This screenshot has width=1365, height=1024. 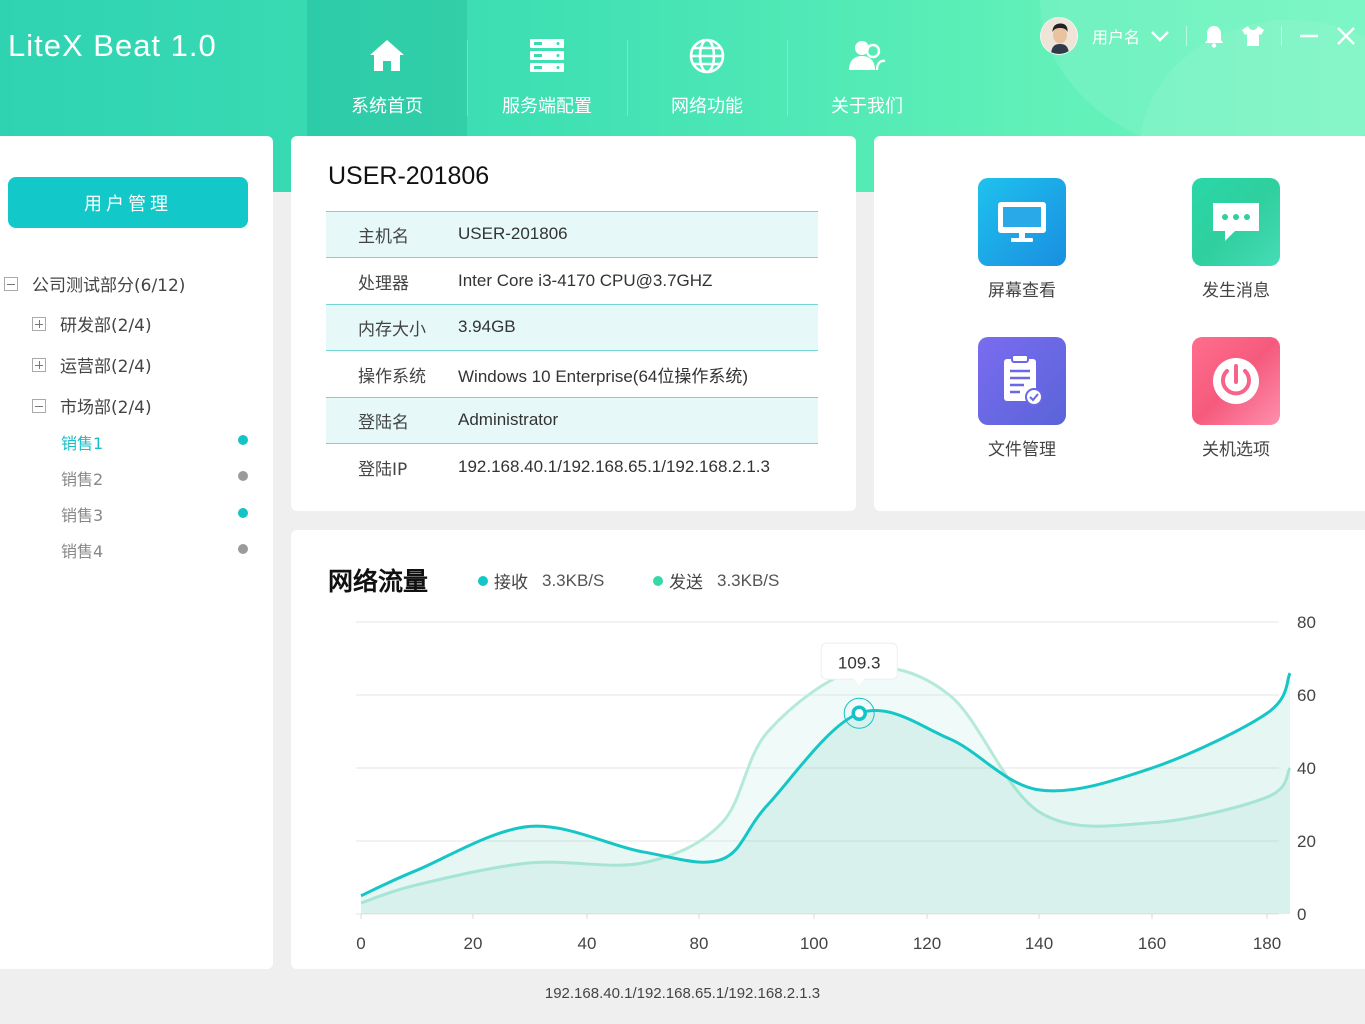 I want to click on info-value: 192.168.40.1/192.168.65.1/192.168.2.1.3, so click(x=614, y=467).